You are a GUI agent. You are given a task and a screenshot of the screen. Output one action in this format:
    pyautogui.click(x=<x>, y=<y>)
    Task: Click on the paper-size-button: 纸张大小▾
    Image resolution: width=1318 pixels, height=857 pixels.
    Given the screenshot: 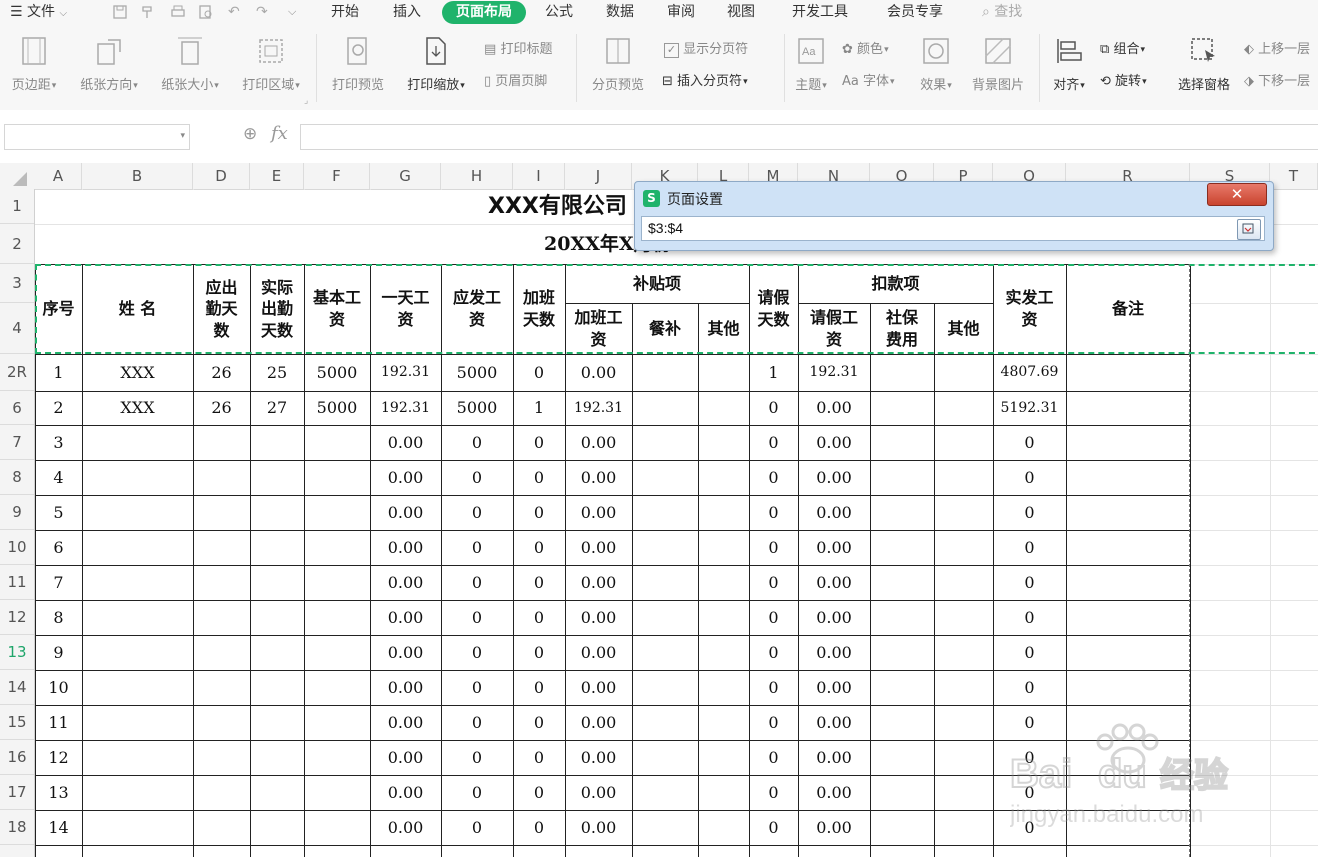 What is the action you would take?
    pyautogui.click(x=190, y=64)
    